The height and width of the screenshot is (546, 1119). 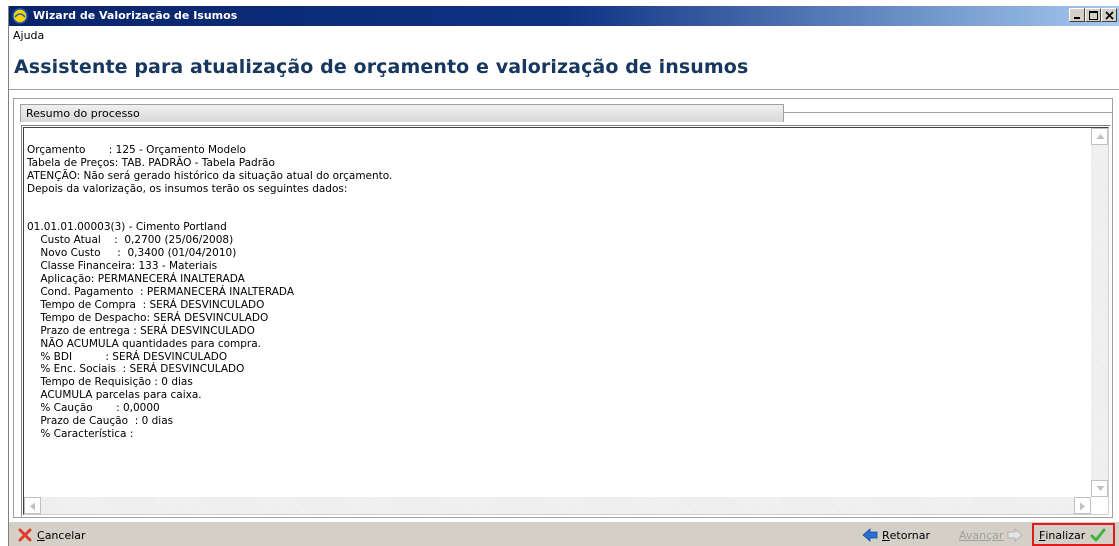 What do you see at coordinates (161, 291) in the screenshot?
I see `summary-line: Cond. Pagamento : PERMANECERÁ INALTERADA` at bounding box center [161, 291].